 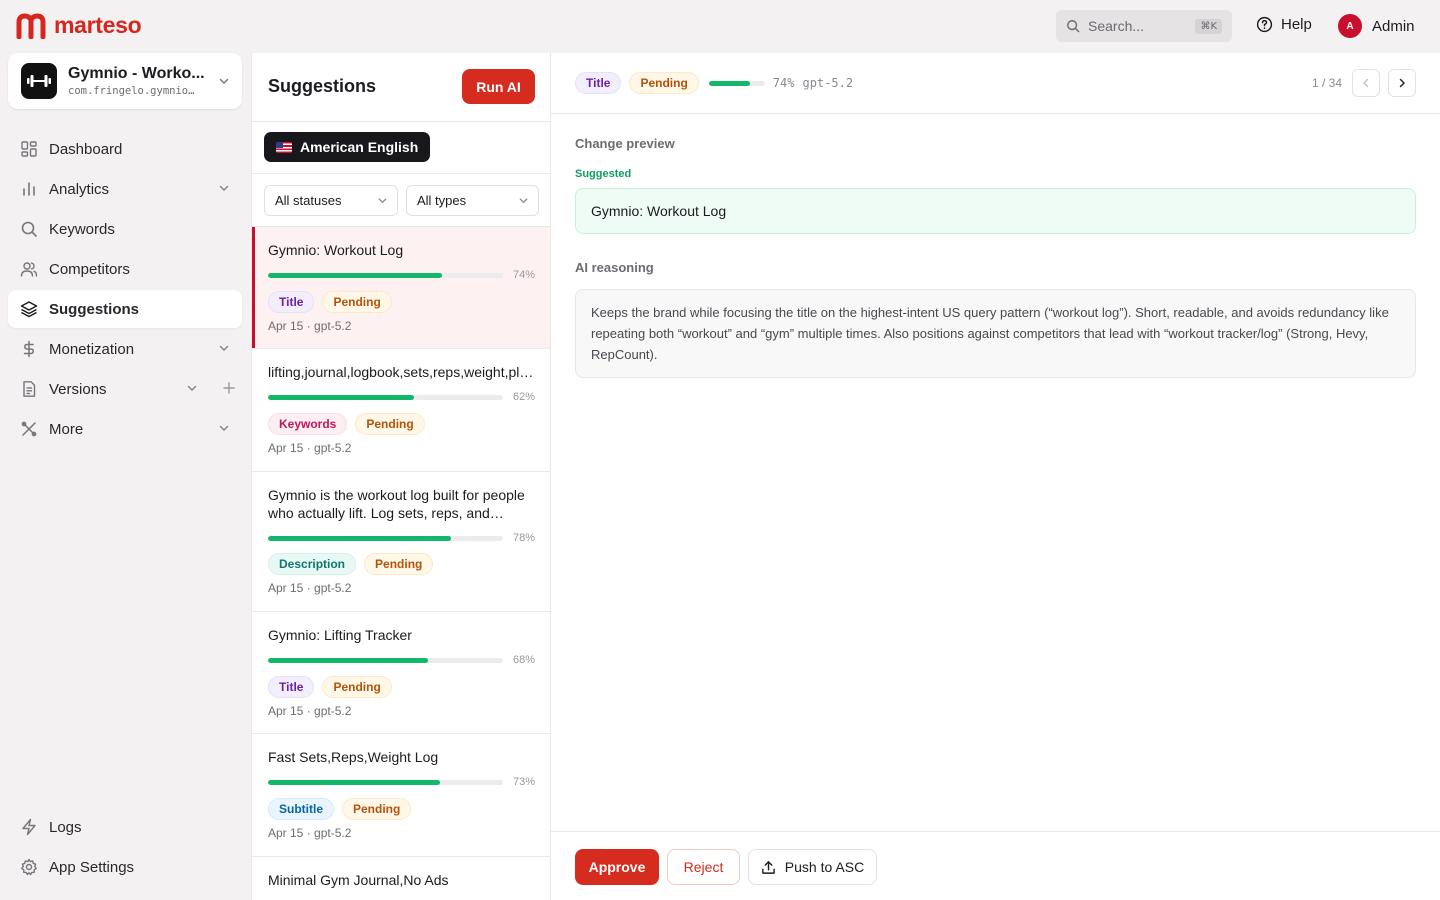 I want to click on sidebar-item-label: Monetization, so click(x=92, y=349).